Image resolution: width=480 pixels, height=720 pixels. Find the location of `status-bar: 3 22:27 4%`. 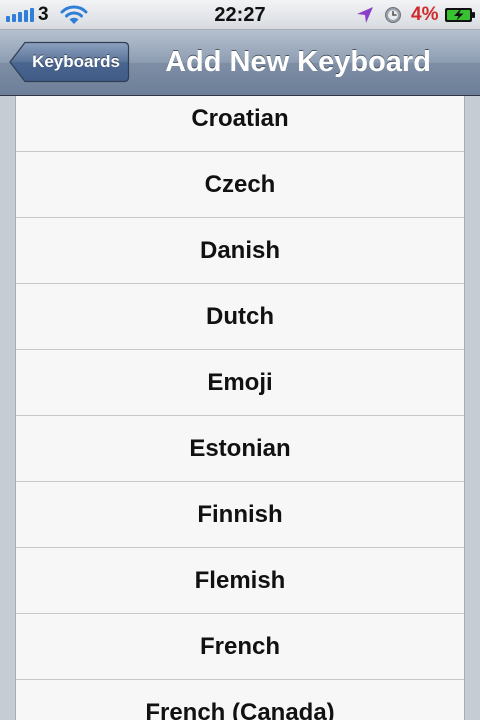

status-bar: 3 22:27 4% is located at coordinates (240, 15).